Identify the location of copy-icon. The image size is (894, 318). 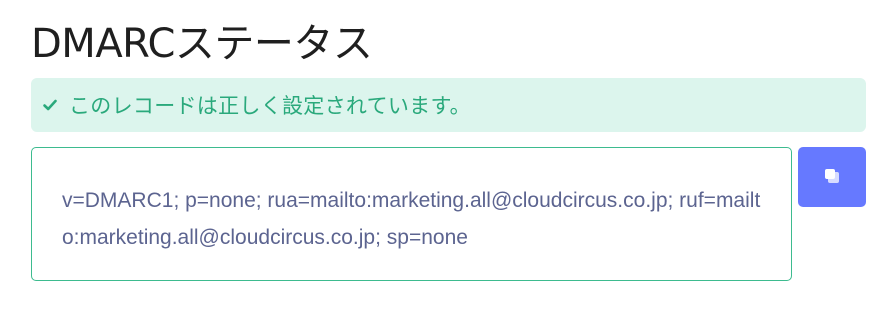
(832, 177).